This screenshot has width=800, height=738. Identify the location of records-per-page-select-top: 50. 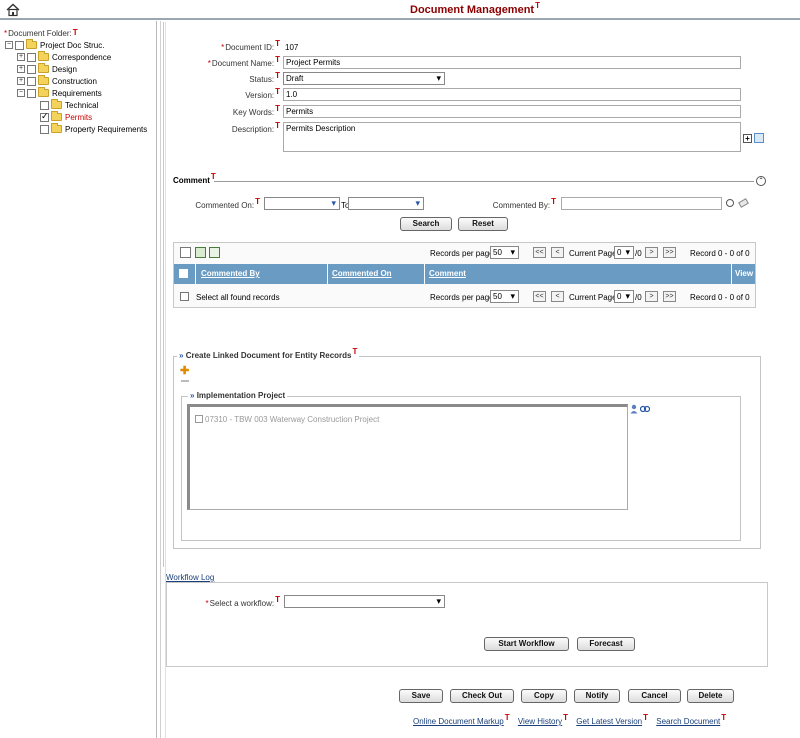
(504, 252).